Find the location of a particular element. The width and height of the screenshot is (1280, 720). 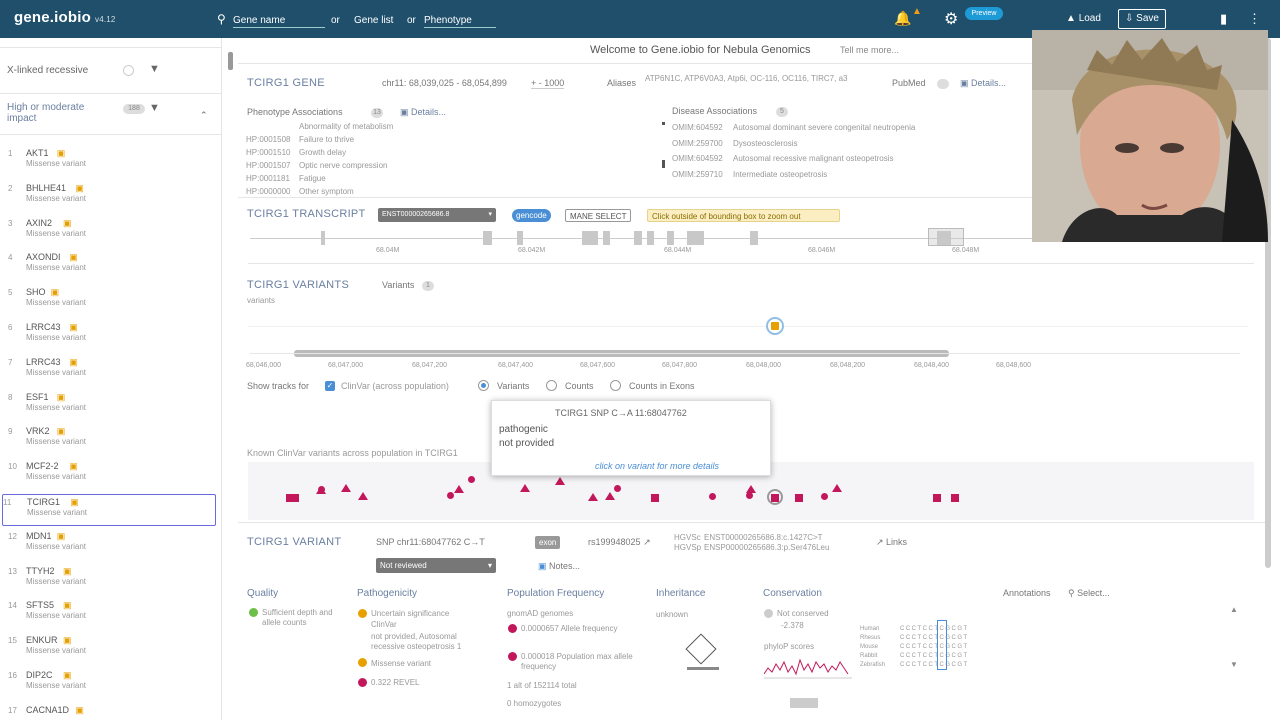

variant-snp: SNP chr11:68047762 C→T is located at coordinates (430, 542).